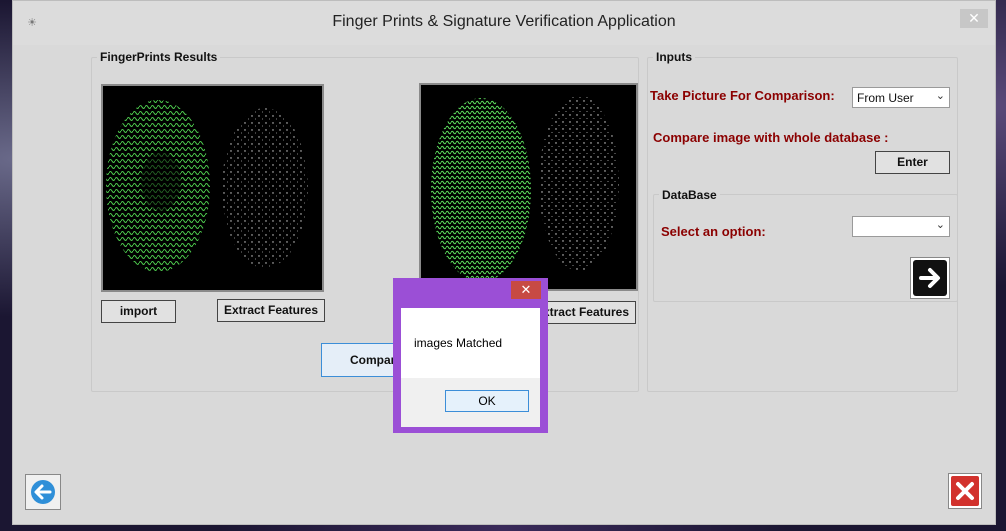 Image resolution: width=1006 pixels, height=531 pixels. What do you see at coordinates (159, 57) in the screenshot?
I see `fingerprints-results-label: FingerPrints Results` at bounding box center [159, 57].